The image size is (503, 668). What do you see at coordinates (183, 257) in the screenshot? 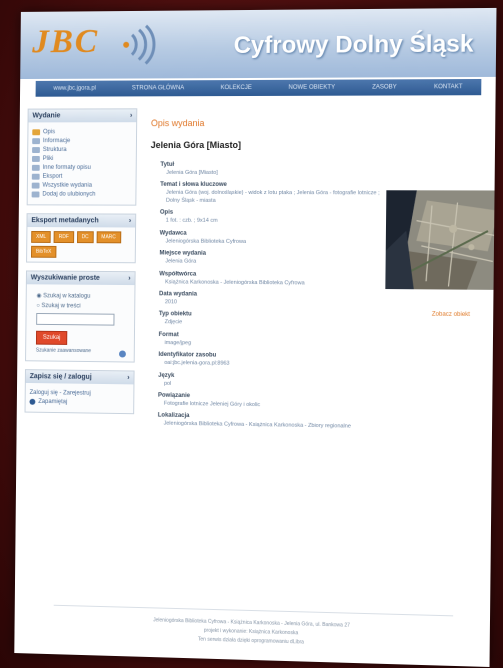
I see `field-place: Miejsce wydania Jelenia Góra` at bounding box center [183, 257].